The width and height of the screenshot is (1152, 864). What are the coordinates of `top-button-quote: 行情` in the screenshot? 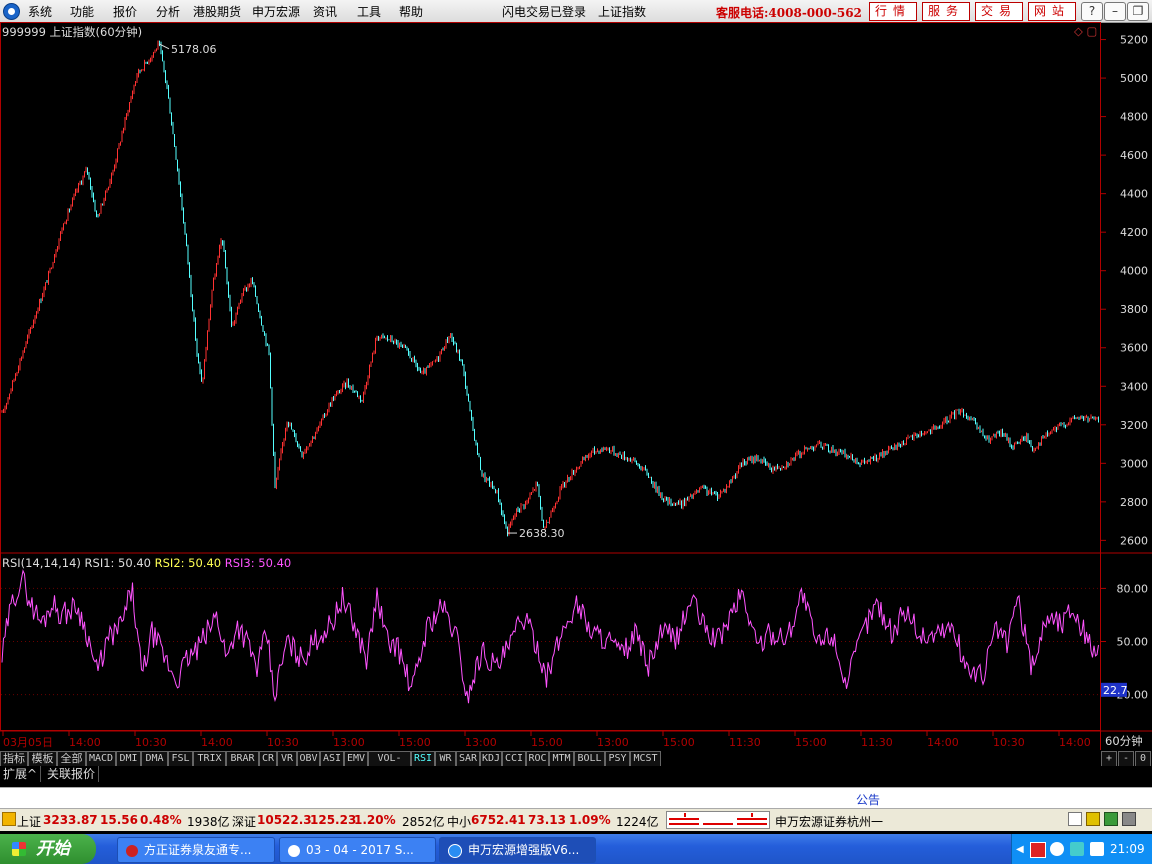 It's located at (893, 11).